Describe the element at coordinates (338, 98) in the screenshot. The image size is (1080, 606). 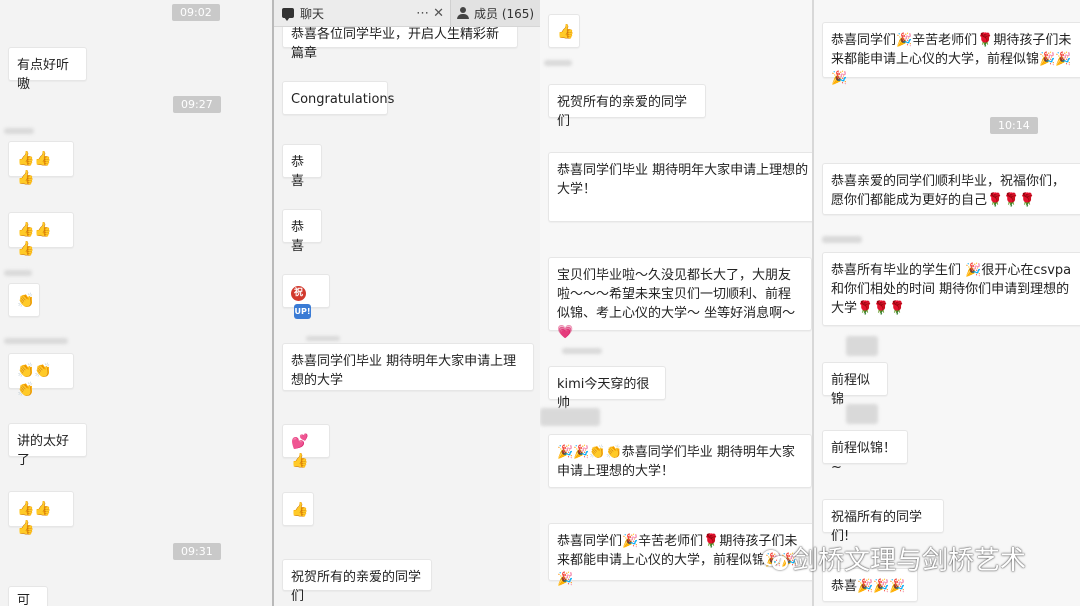
I see `message-bubble: Congratulations` at that location.